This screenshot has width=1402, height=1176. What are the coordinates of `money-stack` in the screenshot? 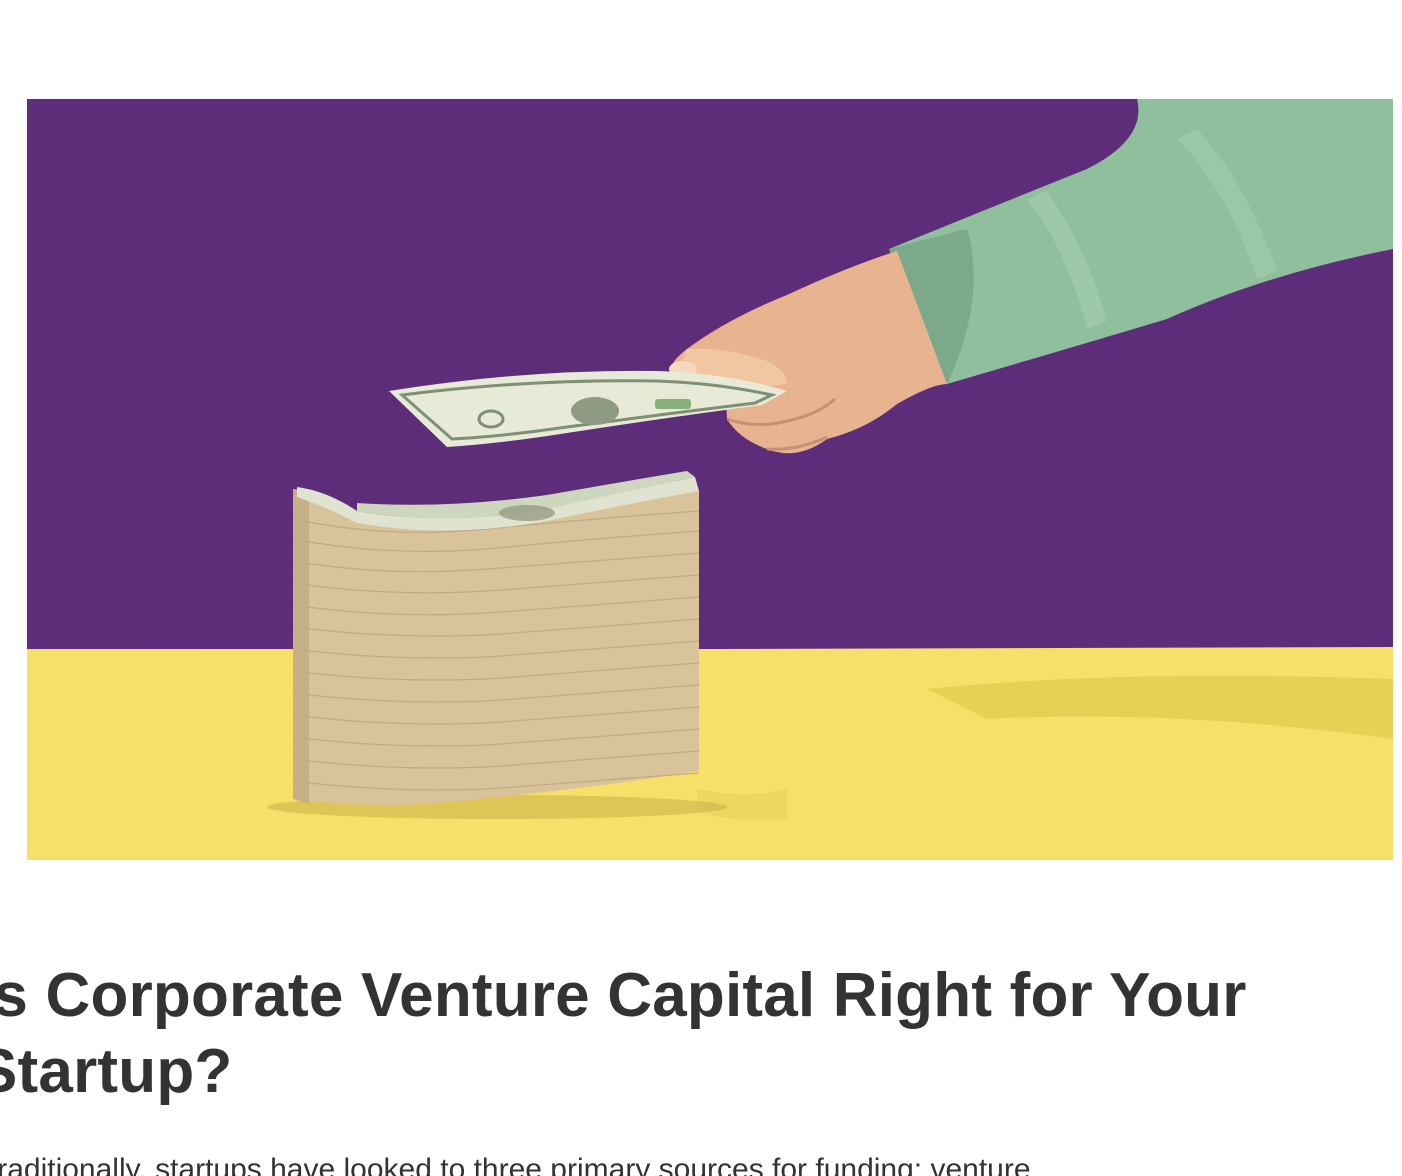 It's located at (497, 645).